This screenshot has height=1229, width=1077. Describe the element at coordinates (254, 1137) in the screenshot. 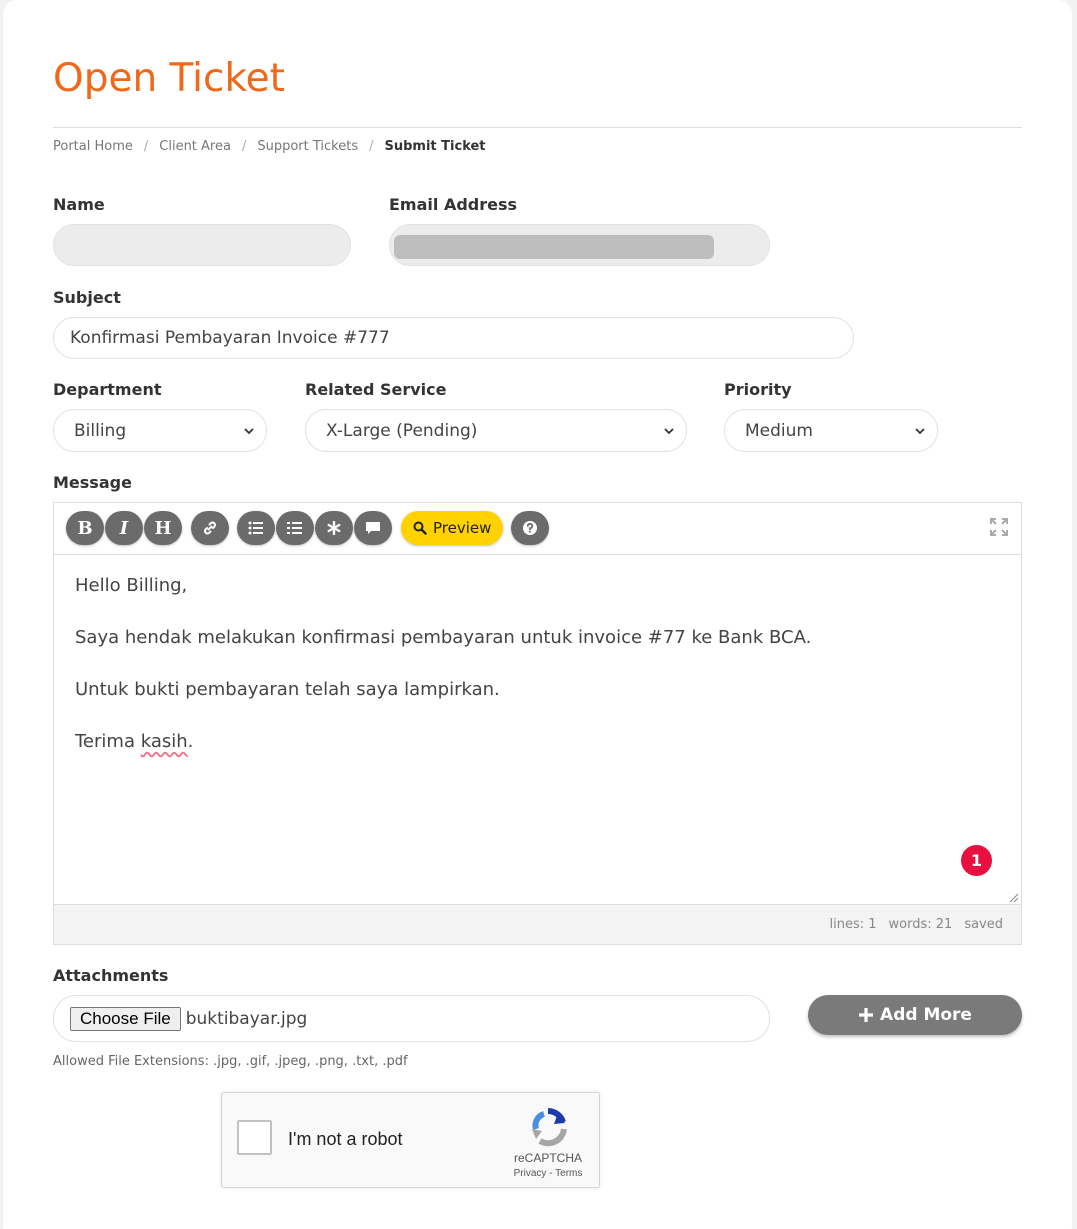

I see `recaptcha-checkbox` at that location.